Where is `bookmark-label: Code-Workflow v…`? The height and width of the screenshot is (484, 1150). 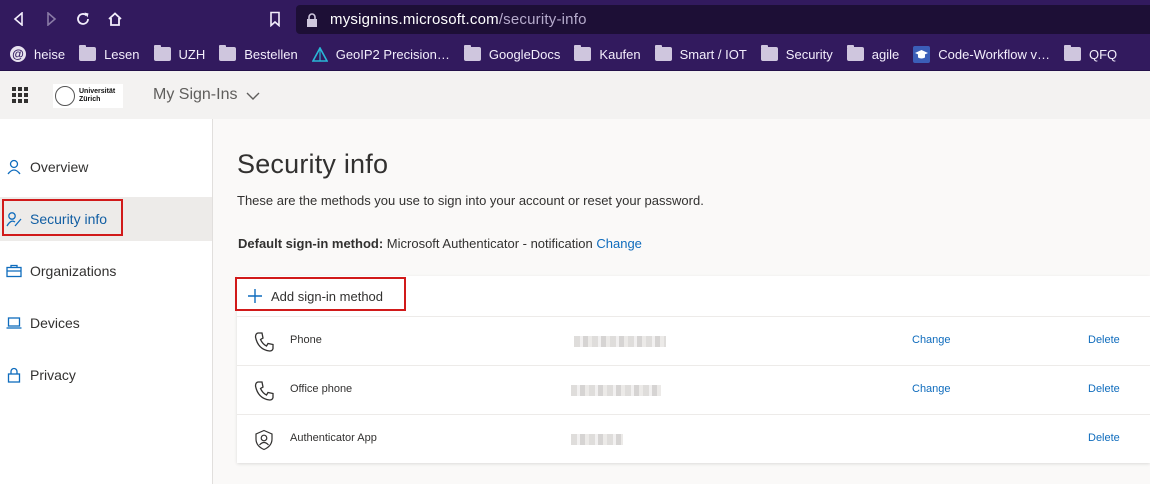 bookmark-label: Code-Workflow v… is located at coordinates (994, 54).